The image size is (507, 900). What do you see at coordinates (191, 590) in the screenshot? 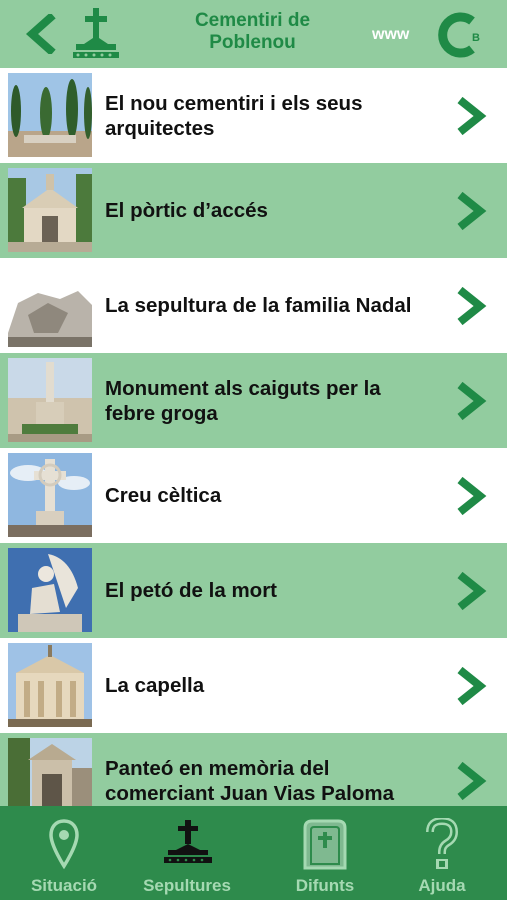
I see `list-item-label: El petó de la mort` at bounding box center [191, 590].